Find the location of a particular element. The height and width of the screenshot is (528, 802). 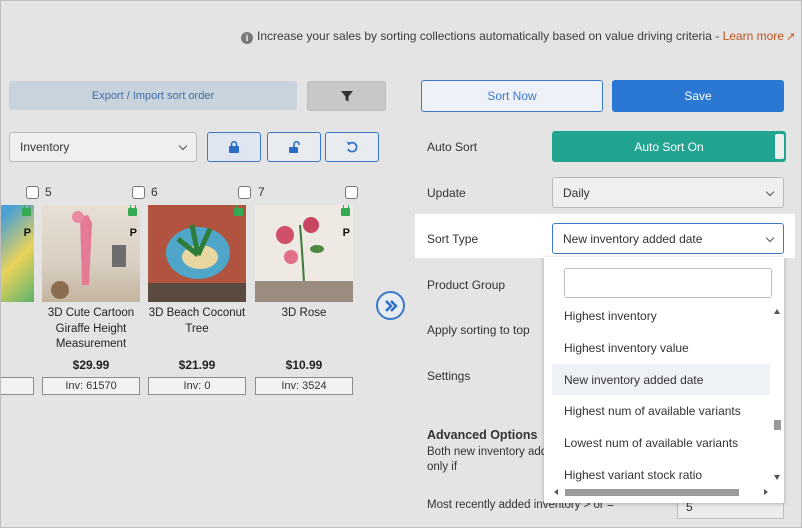

unlock-icon is located at coordinates (294, 146).